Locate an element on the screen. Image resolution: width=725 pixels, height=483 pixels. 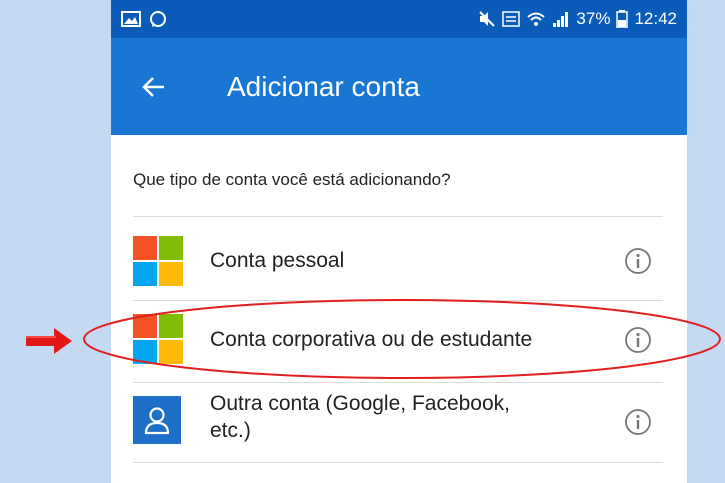
account-option-work-school: Conta corporativa ou de estudante is located at coordinates (399, 341).